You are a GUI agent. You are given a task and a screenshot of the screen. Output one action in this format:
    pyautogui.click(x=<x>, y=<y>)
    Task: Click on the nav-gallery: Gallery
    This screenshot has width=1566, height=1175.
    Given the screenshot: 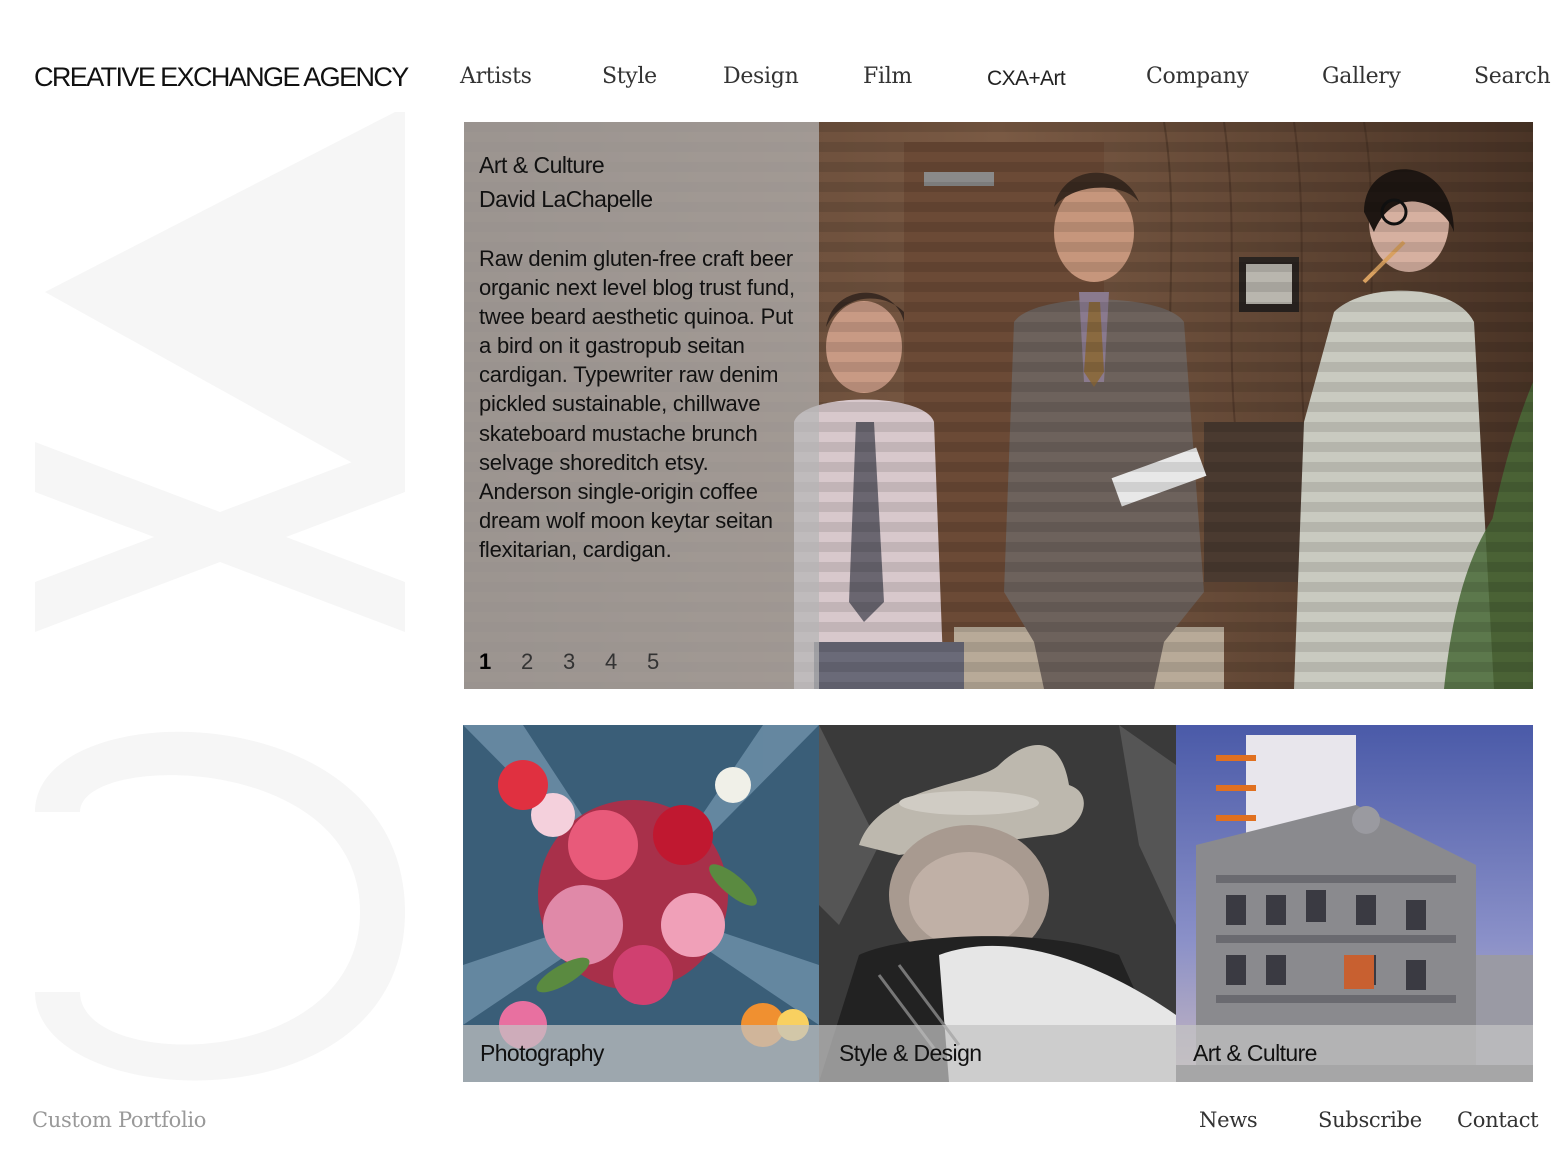 What is the action you would take?
    pyautogui.click(x=1361, y=76)
    